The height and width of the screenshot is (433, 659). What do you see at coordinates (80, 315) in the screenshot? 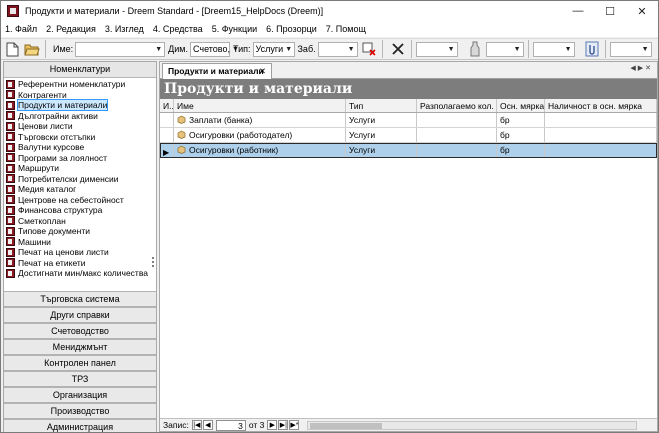
I see `category-button: Други справки` at bounding box center [80, 315].